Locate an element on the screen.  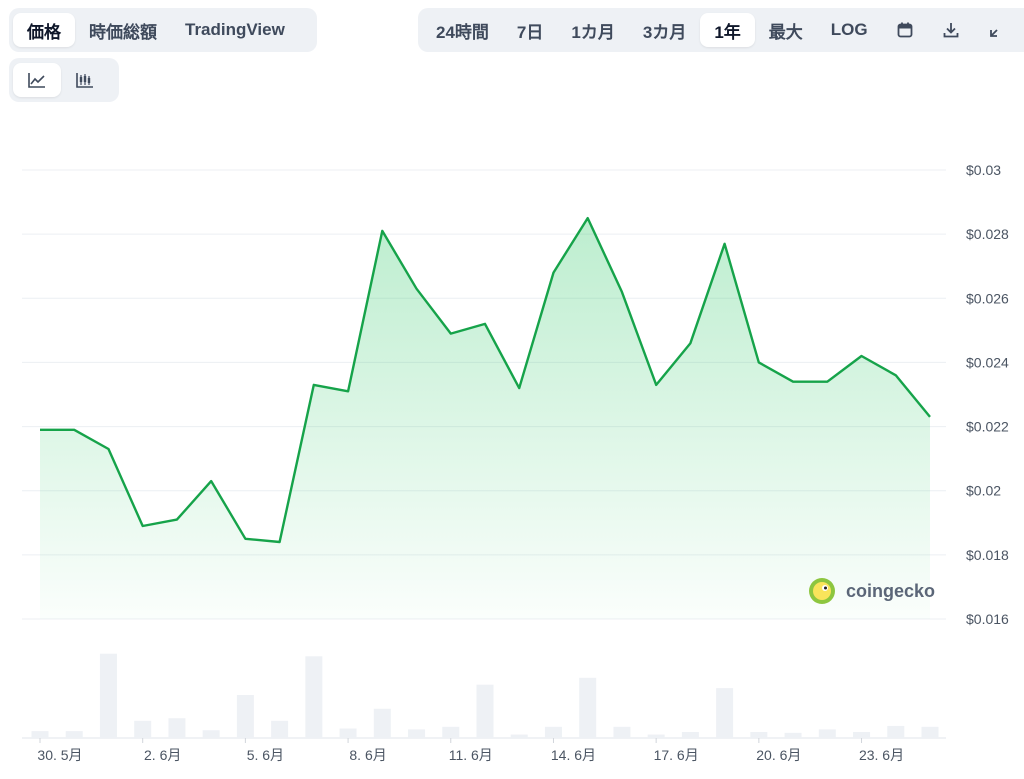
candlestick-icon is located at coordinates (85, 80).